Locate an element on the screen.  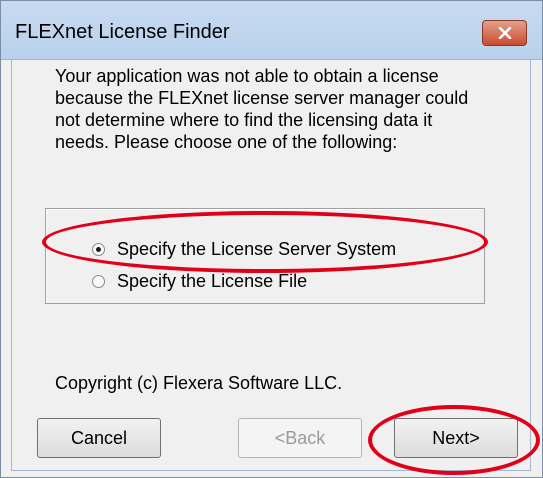
window-title: FLEXnet License Finder is located at coordinates (122, 32).